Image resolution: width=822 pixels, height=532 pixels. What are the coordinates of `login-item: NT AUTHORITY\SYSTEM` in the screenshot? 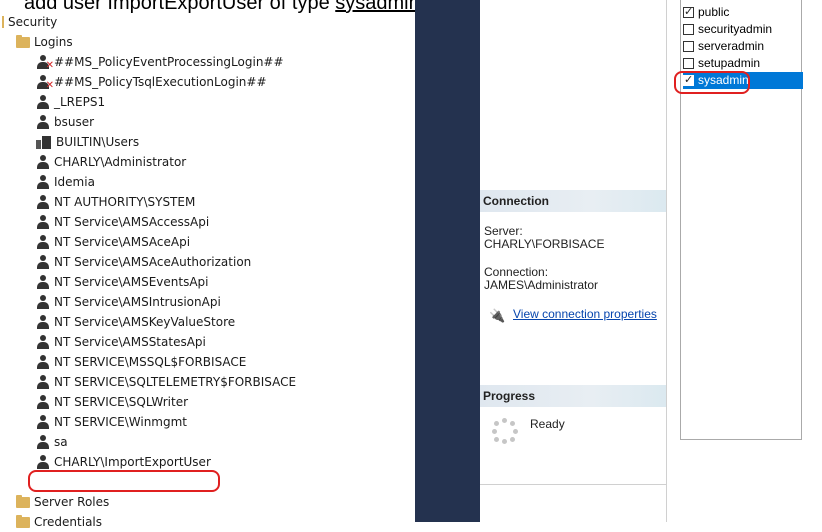 It's located at (115, 202).